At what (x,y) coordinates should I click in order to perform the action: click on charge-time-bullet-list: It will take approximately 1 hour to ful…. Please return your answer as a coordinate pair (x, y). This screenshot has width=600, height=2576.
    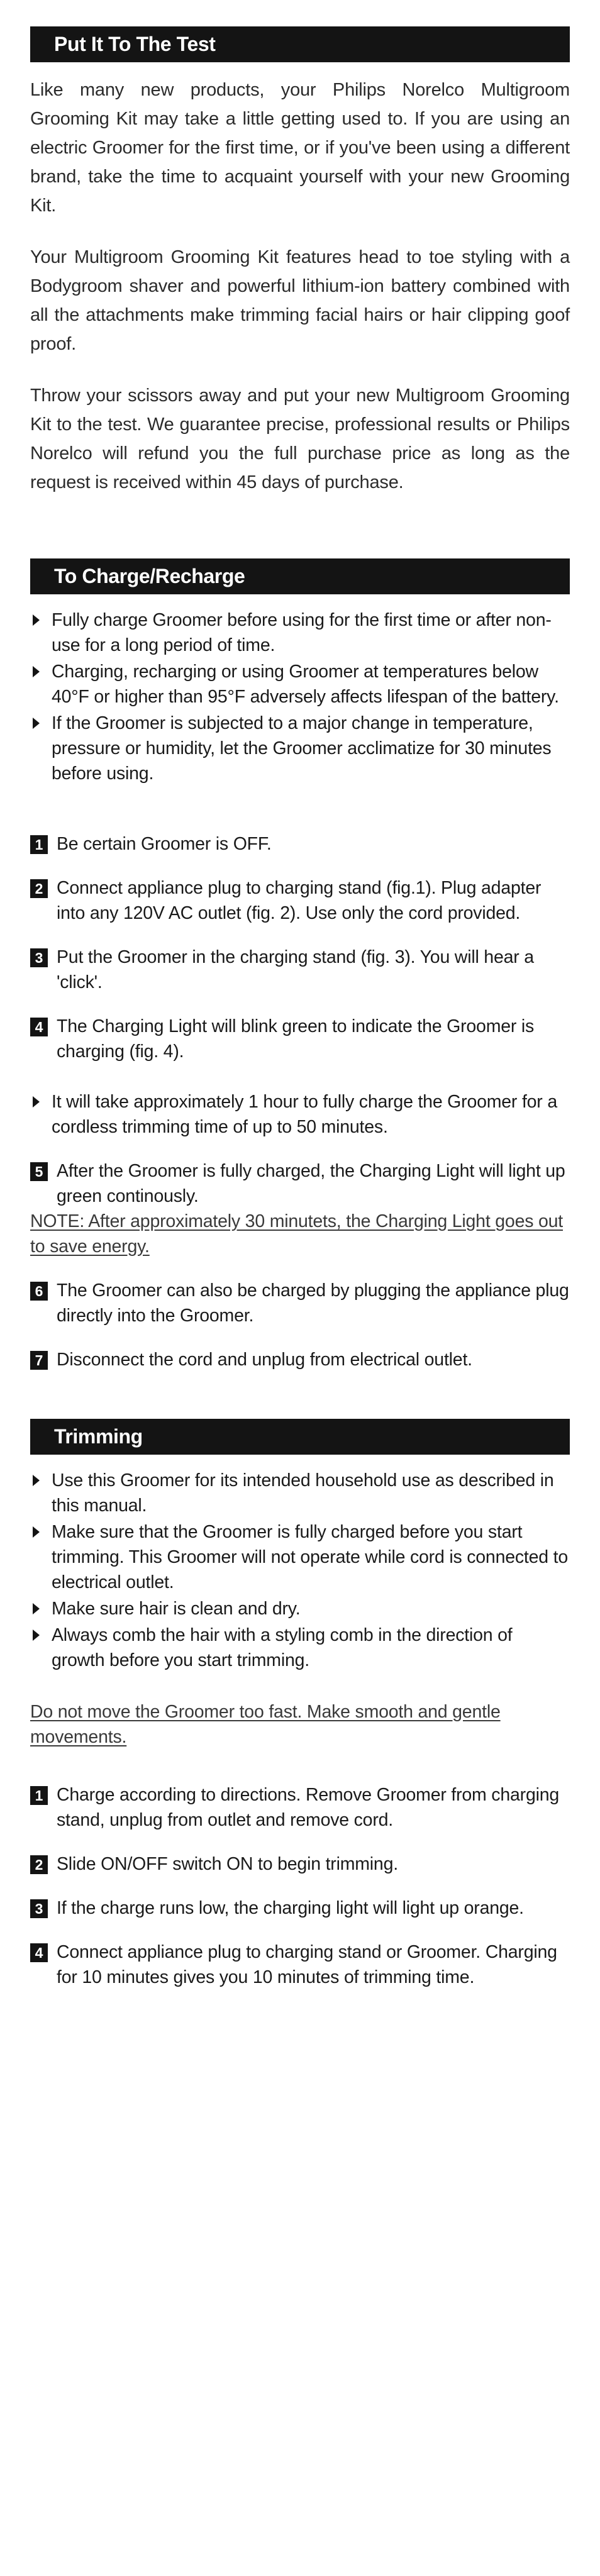
    Looking at the image, I should click on (300, 1114).